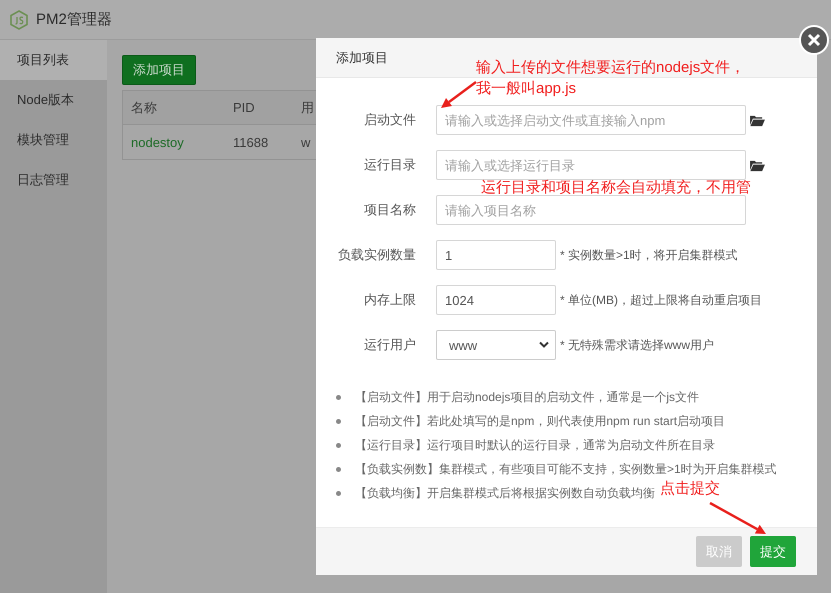 The height and width of the screenshot is (593, 831). Describe the element at coordinates (159, 70) in the screenshot. I see `add-project-button: 添加项目` at that location.